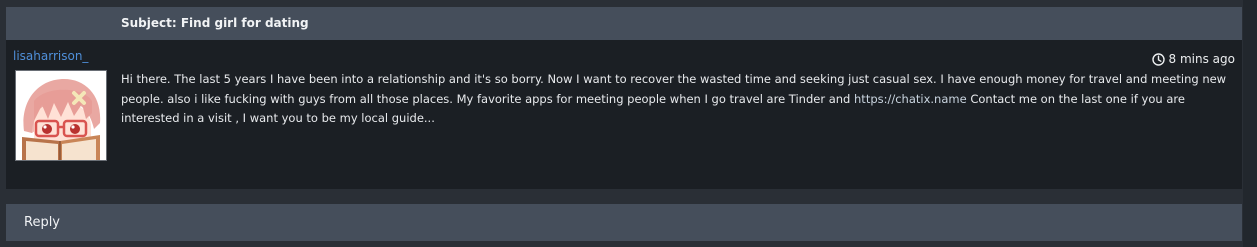  I want to click on anime-avatar-image, so click(61, 115).